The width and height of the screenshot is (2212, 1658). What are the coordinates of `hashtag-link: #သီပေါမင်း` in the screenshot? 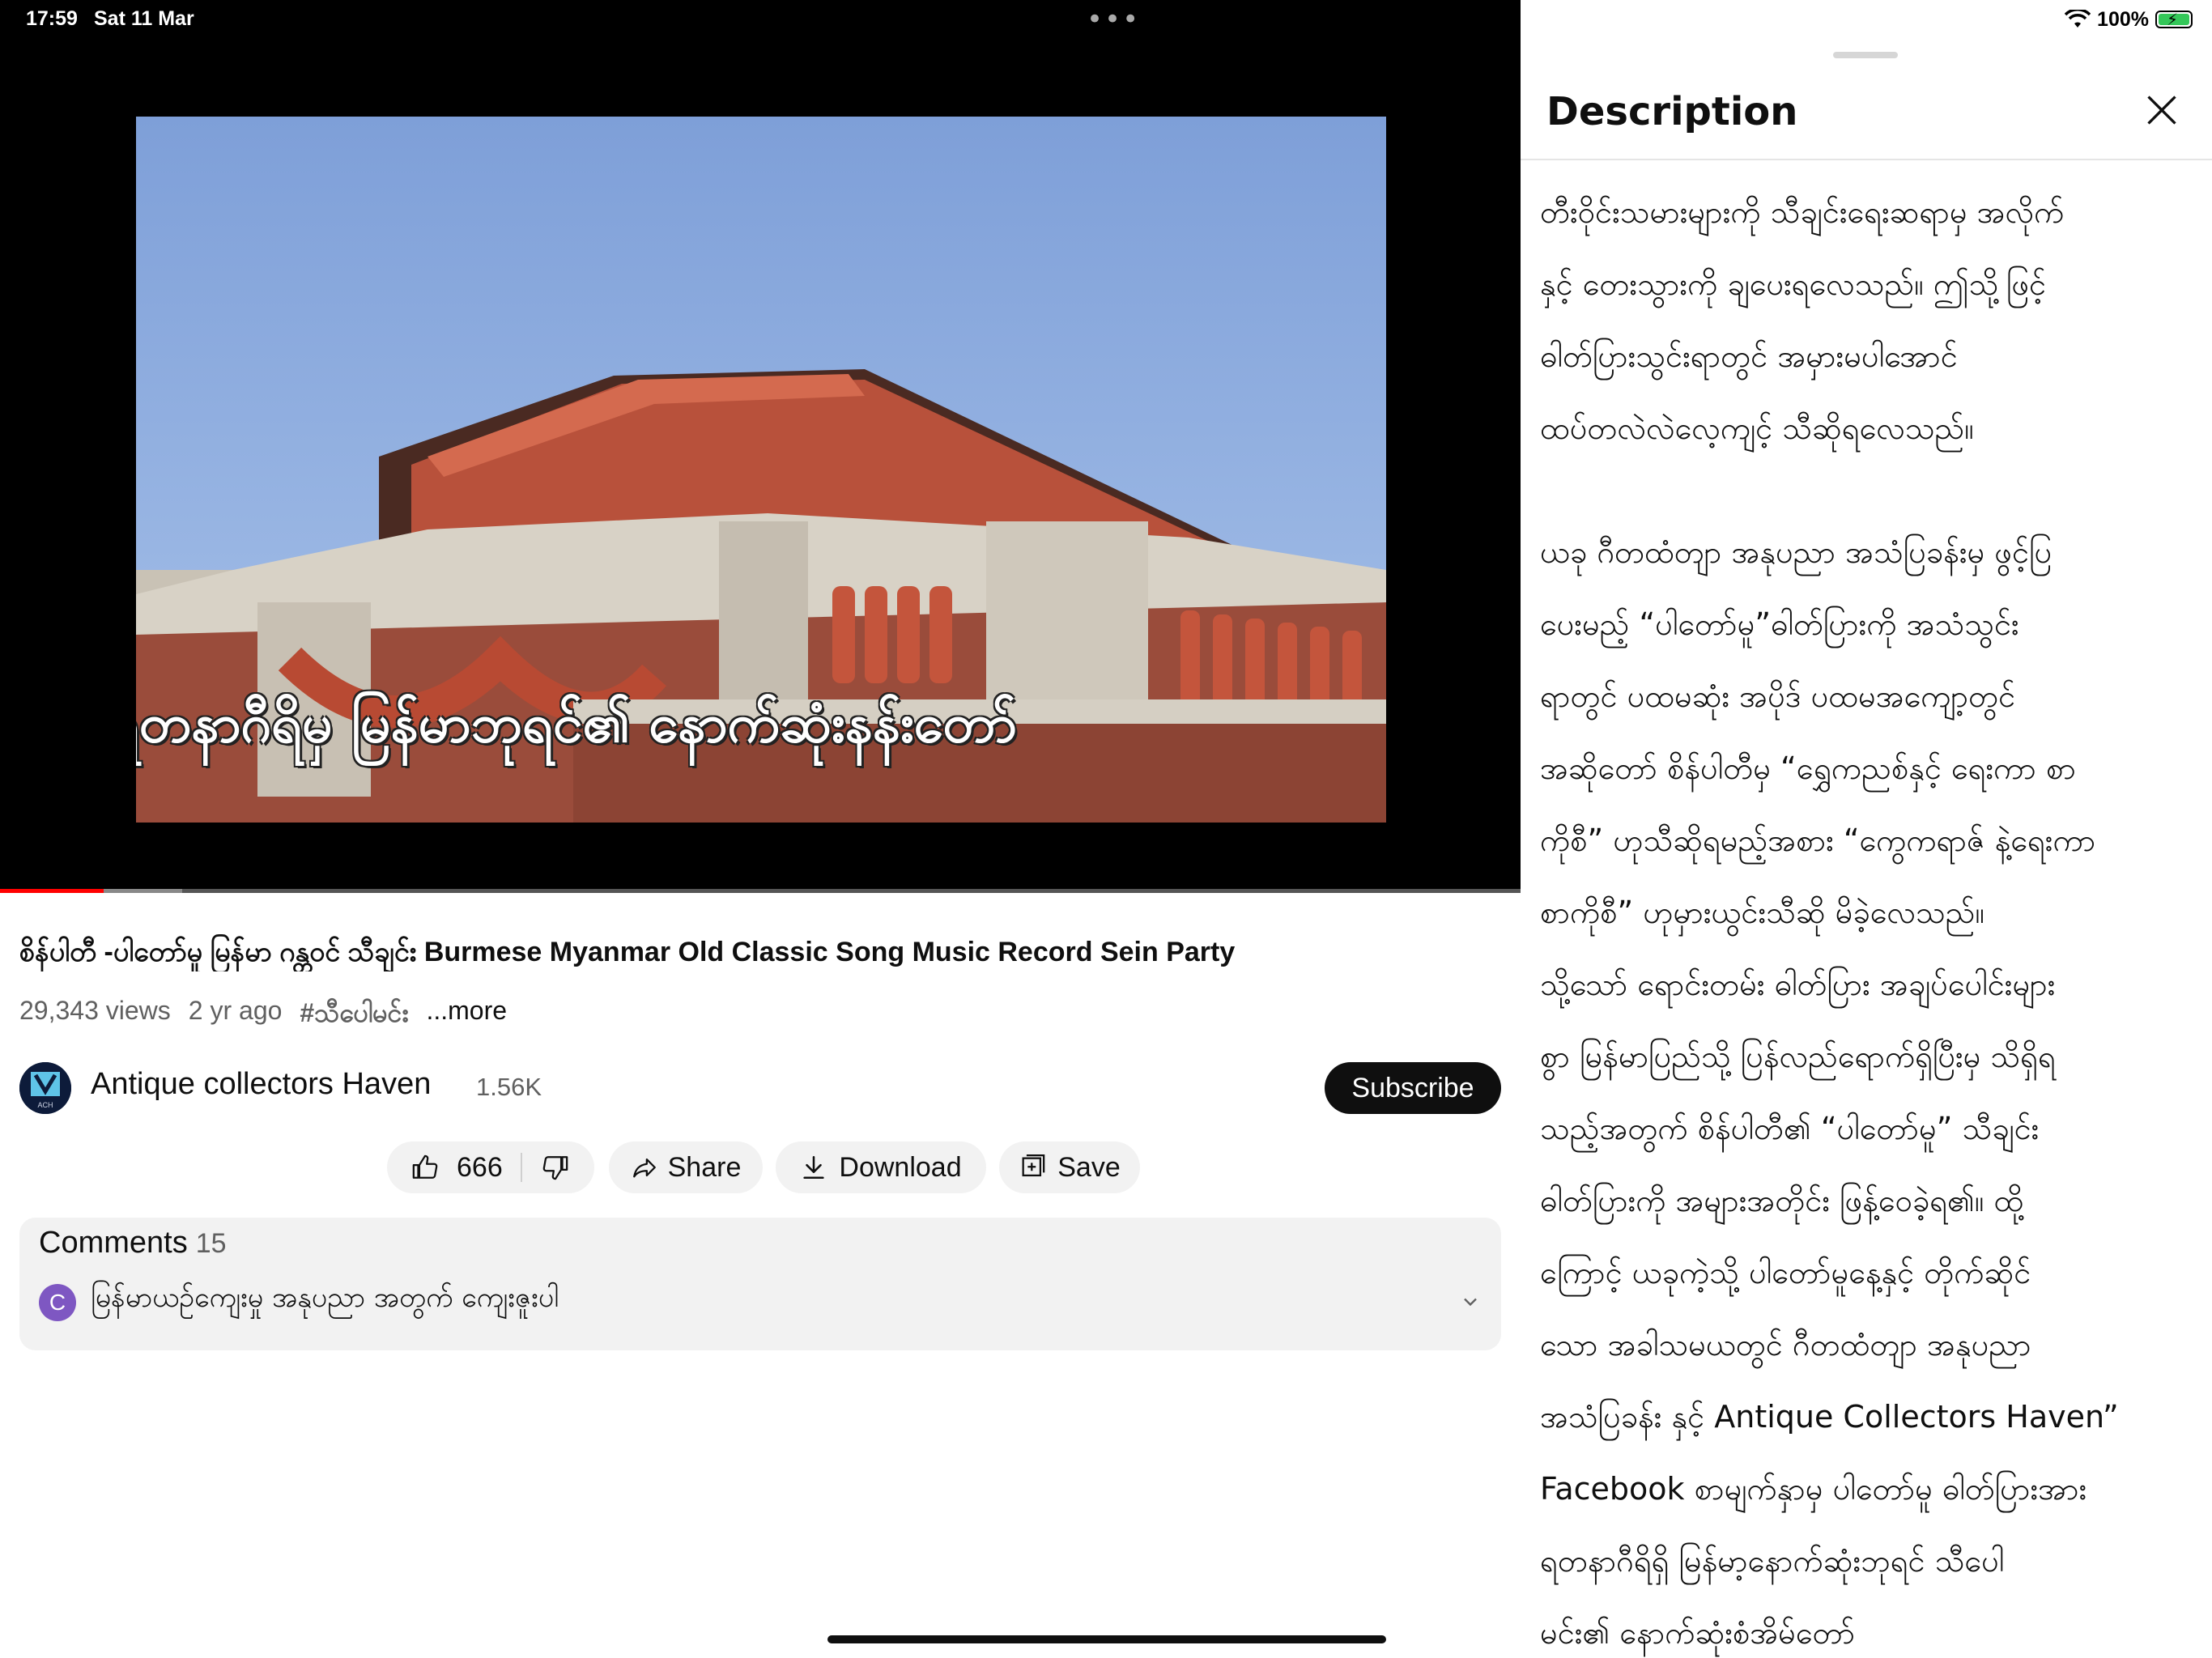 It's located at (354, 1015).